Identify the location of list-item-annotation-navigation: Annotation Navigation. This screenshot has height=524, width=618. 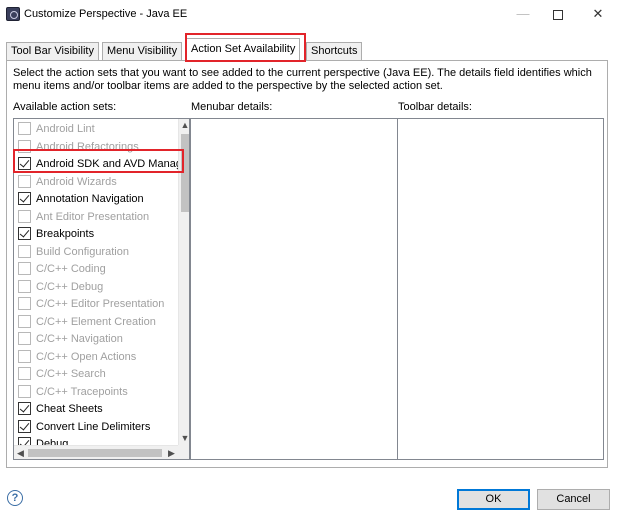
(97, 198).